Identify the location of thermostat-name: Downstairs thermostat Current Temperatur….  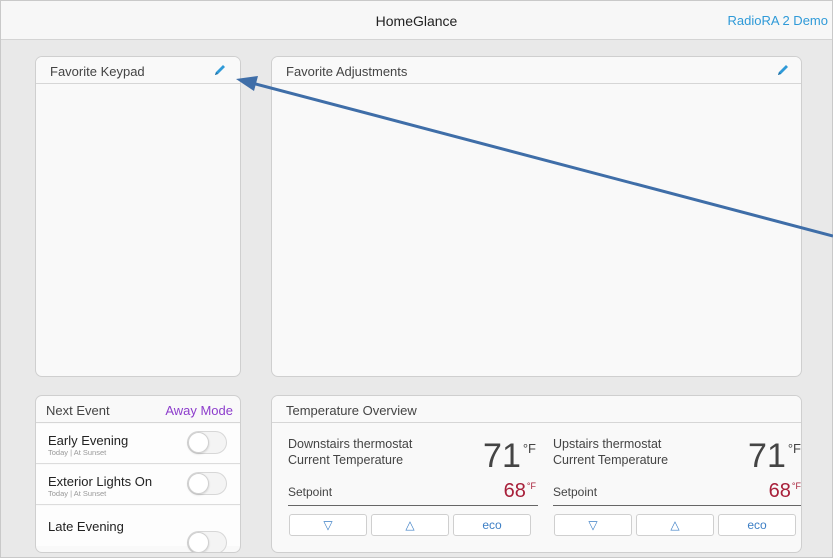
(350, 452).